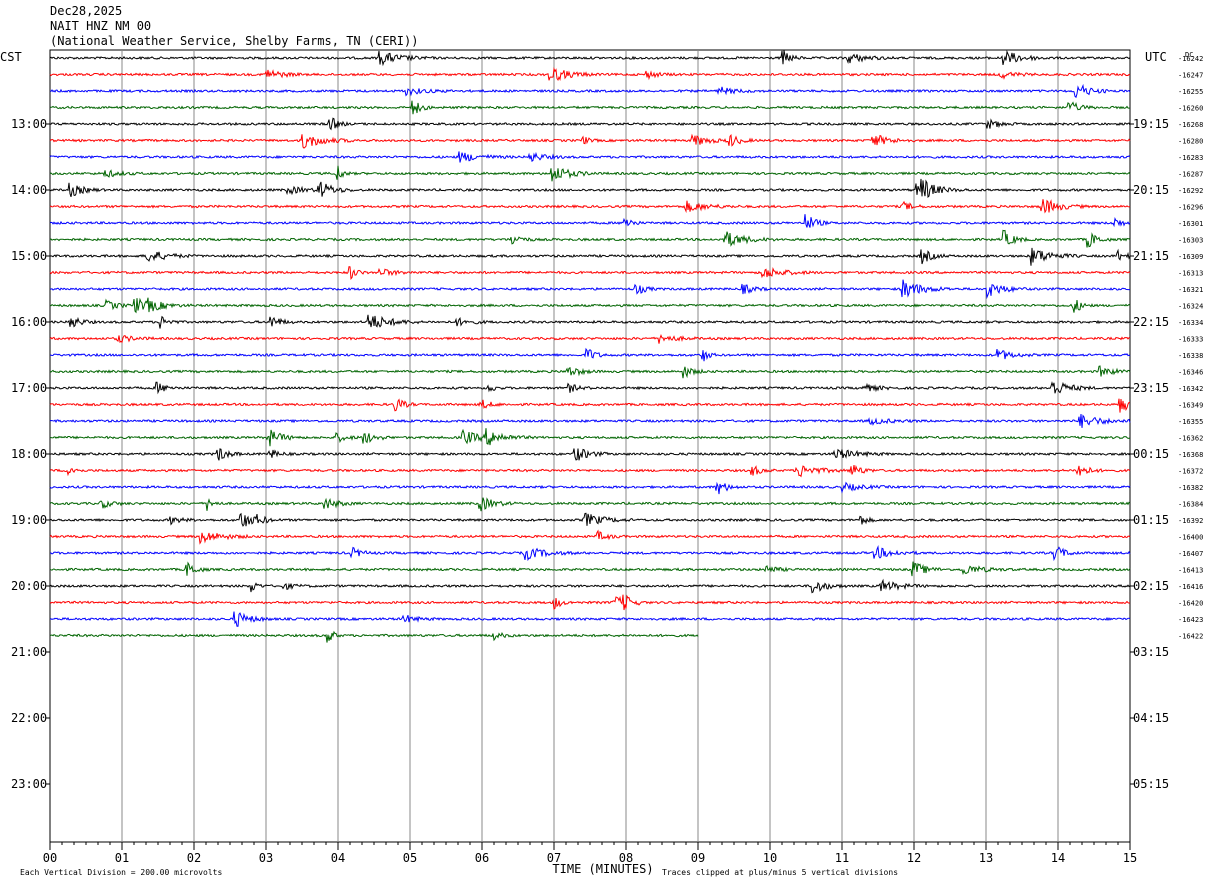  Describe the element at coordinates (1190, 637) in the screenshot. I see `dc-offset-label: -16422` at that location.